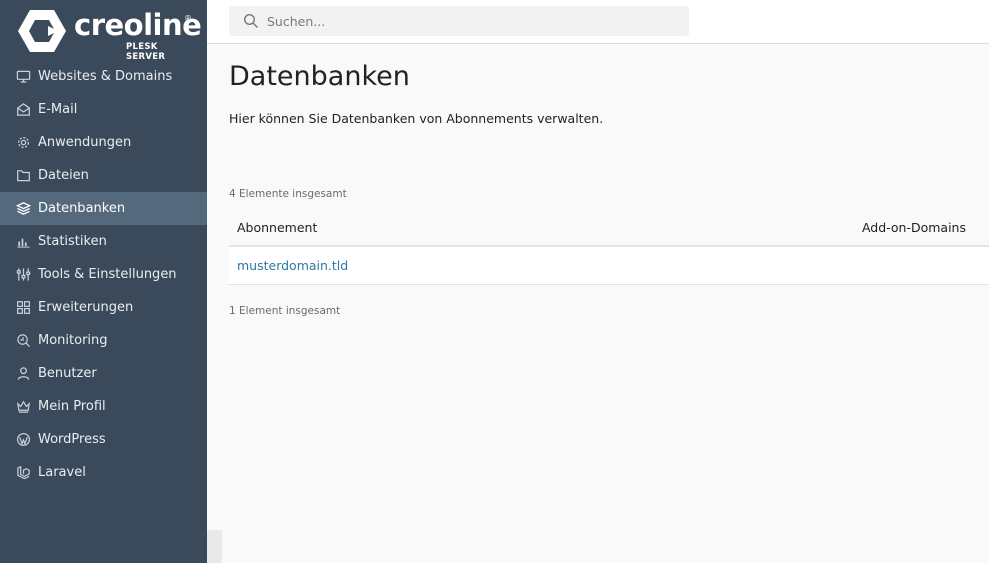  I want to click on blocks-icon, so click(23, 308).